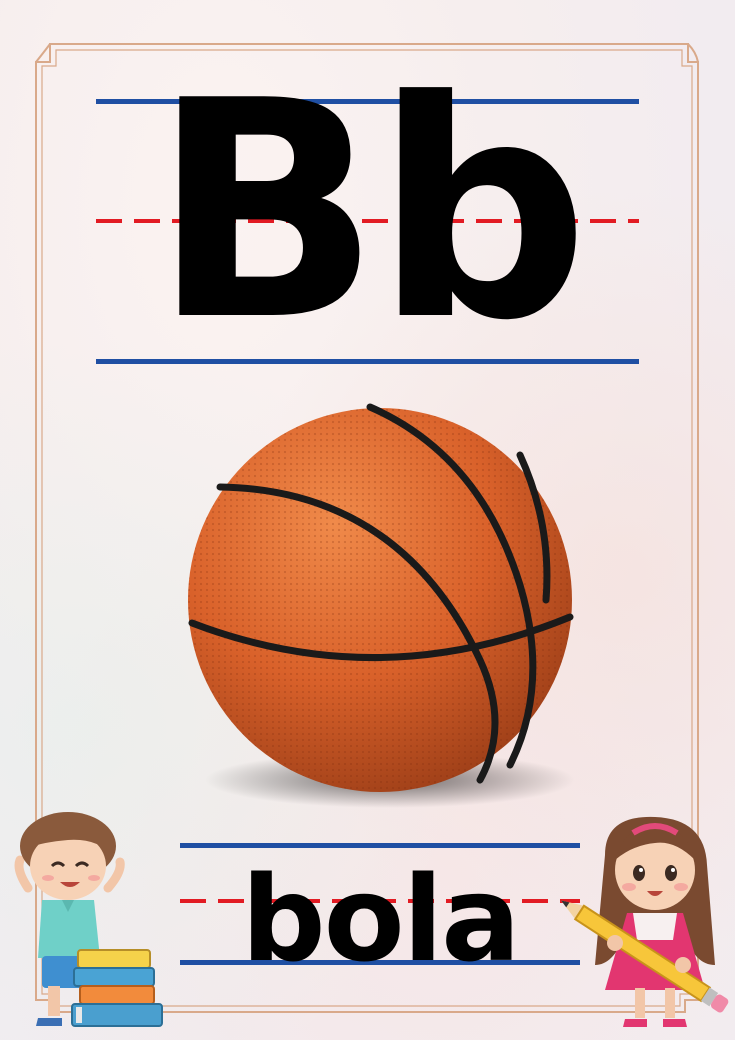 Image resolution: width=735 pixels, height=1040 pixels. Describe the element at coordinates (88, 919) in the screenshot. I see `boy-with-books-illustration` at that location.